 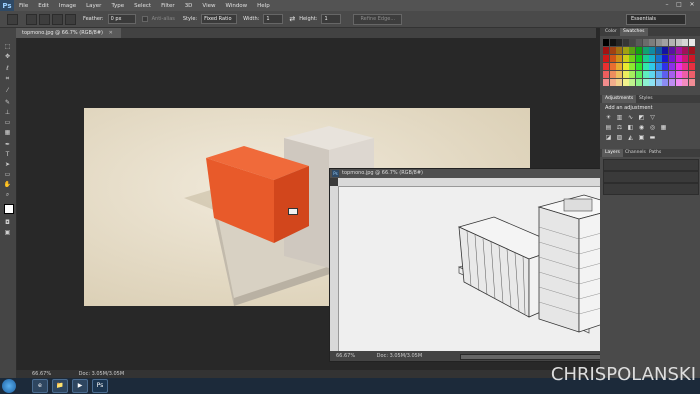 What do you see at coordinates (9, 209) in the screenshot?
I see `foreground-color-swatch` at bounding box center [9, 209].